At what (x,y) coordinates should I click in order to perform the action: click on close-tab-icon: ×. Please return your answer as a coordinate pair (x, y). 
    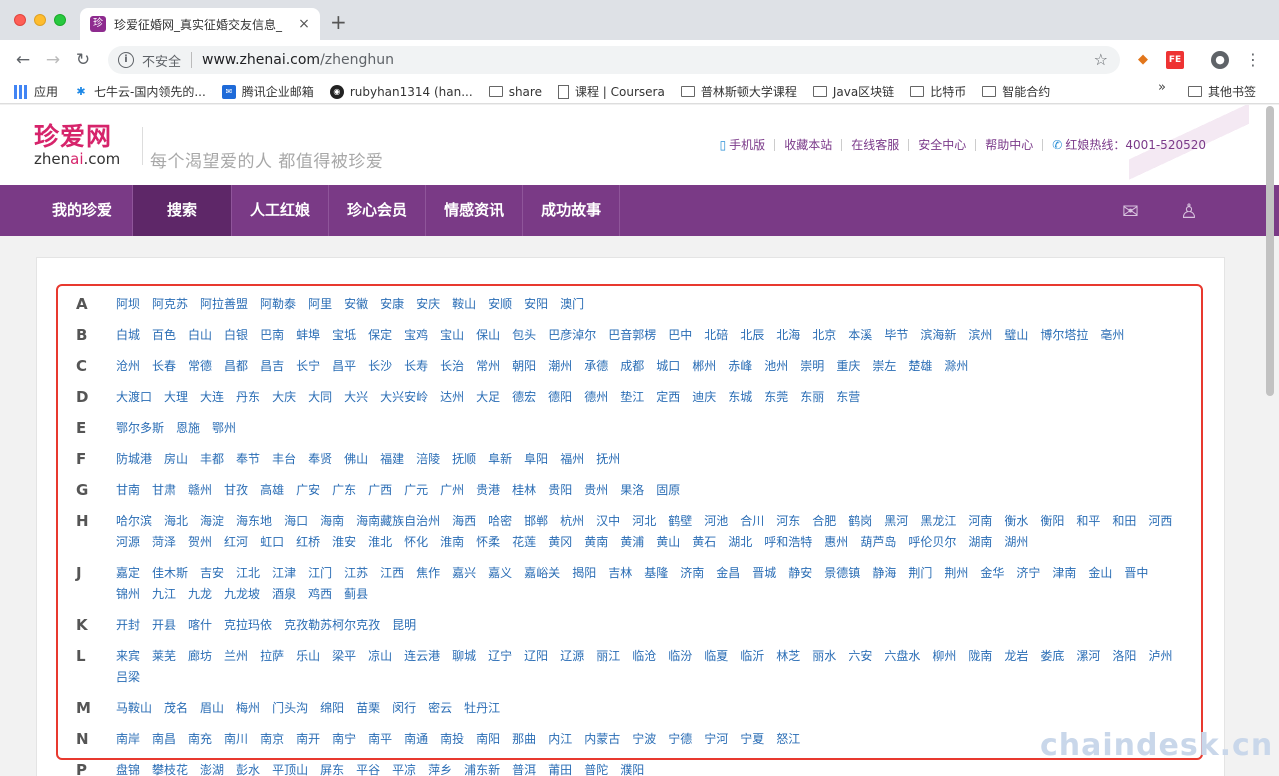
    Looking at the image, I should click on (304, 24).